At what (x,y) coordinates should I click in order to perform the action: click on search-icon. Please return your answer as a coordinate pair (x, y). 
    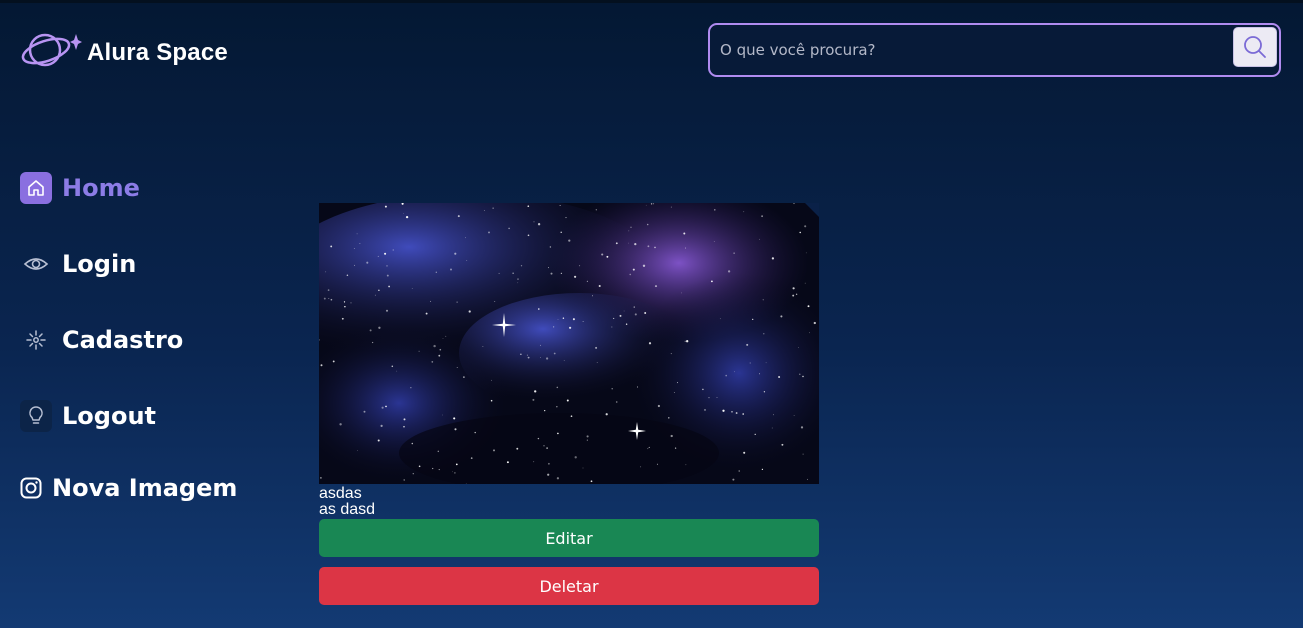
    Looking at the image, I should click on (1255, 47).